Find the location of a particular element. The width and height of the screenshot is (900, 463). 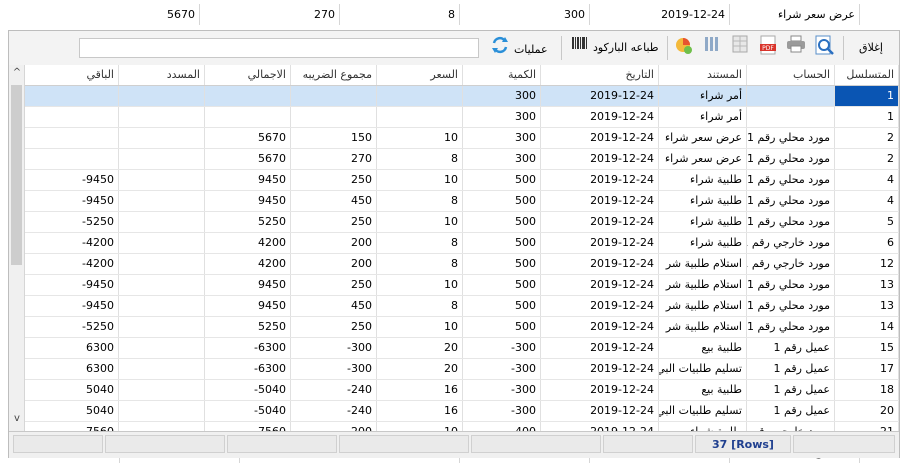

cell-seq: 4 is located at coordinates (867, 201).